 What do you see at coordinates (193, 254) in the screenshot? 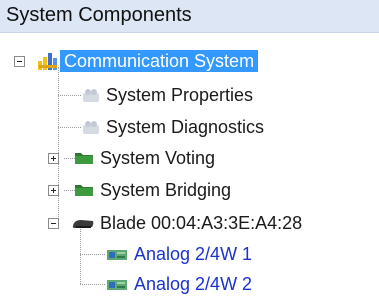
I see `tree-node-label: Analog 2/4W 1` at bounding box center [193, 254].